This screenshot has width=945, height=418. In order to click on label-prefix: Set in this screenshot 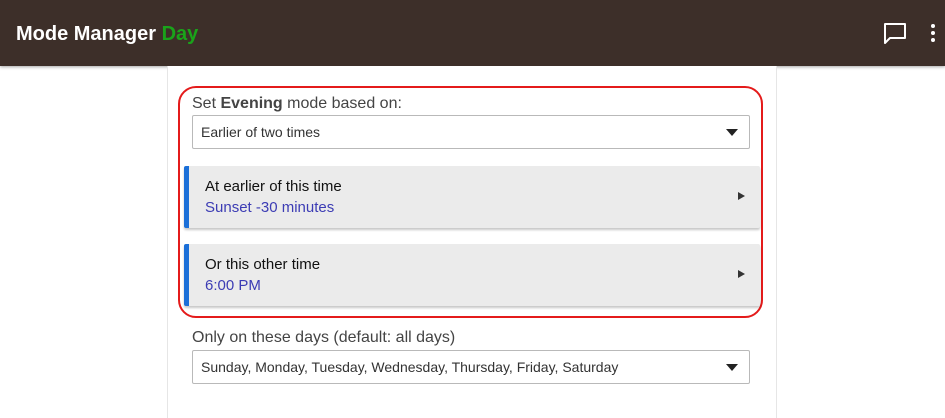, I will do `click(204, 103)`.